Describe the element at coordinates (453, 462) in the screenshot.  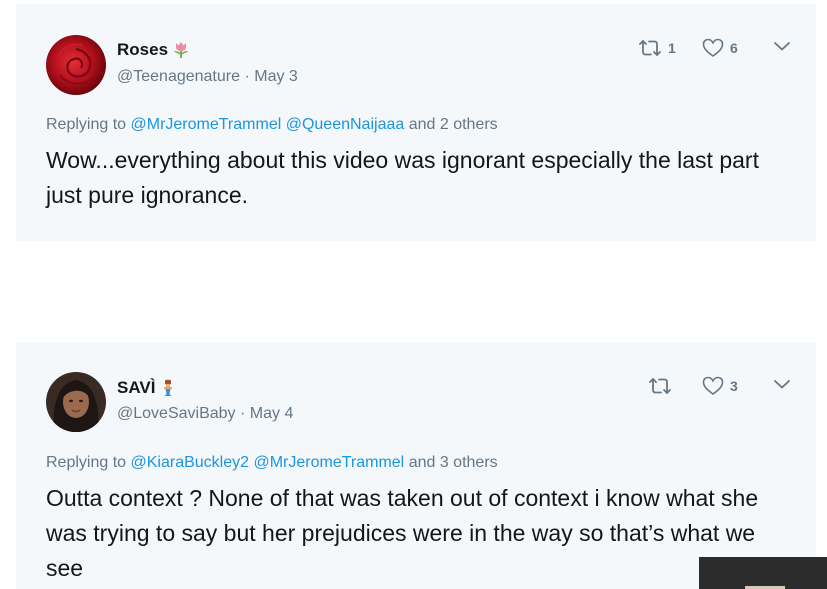
I see `replying-others: and 3 others` at that location.